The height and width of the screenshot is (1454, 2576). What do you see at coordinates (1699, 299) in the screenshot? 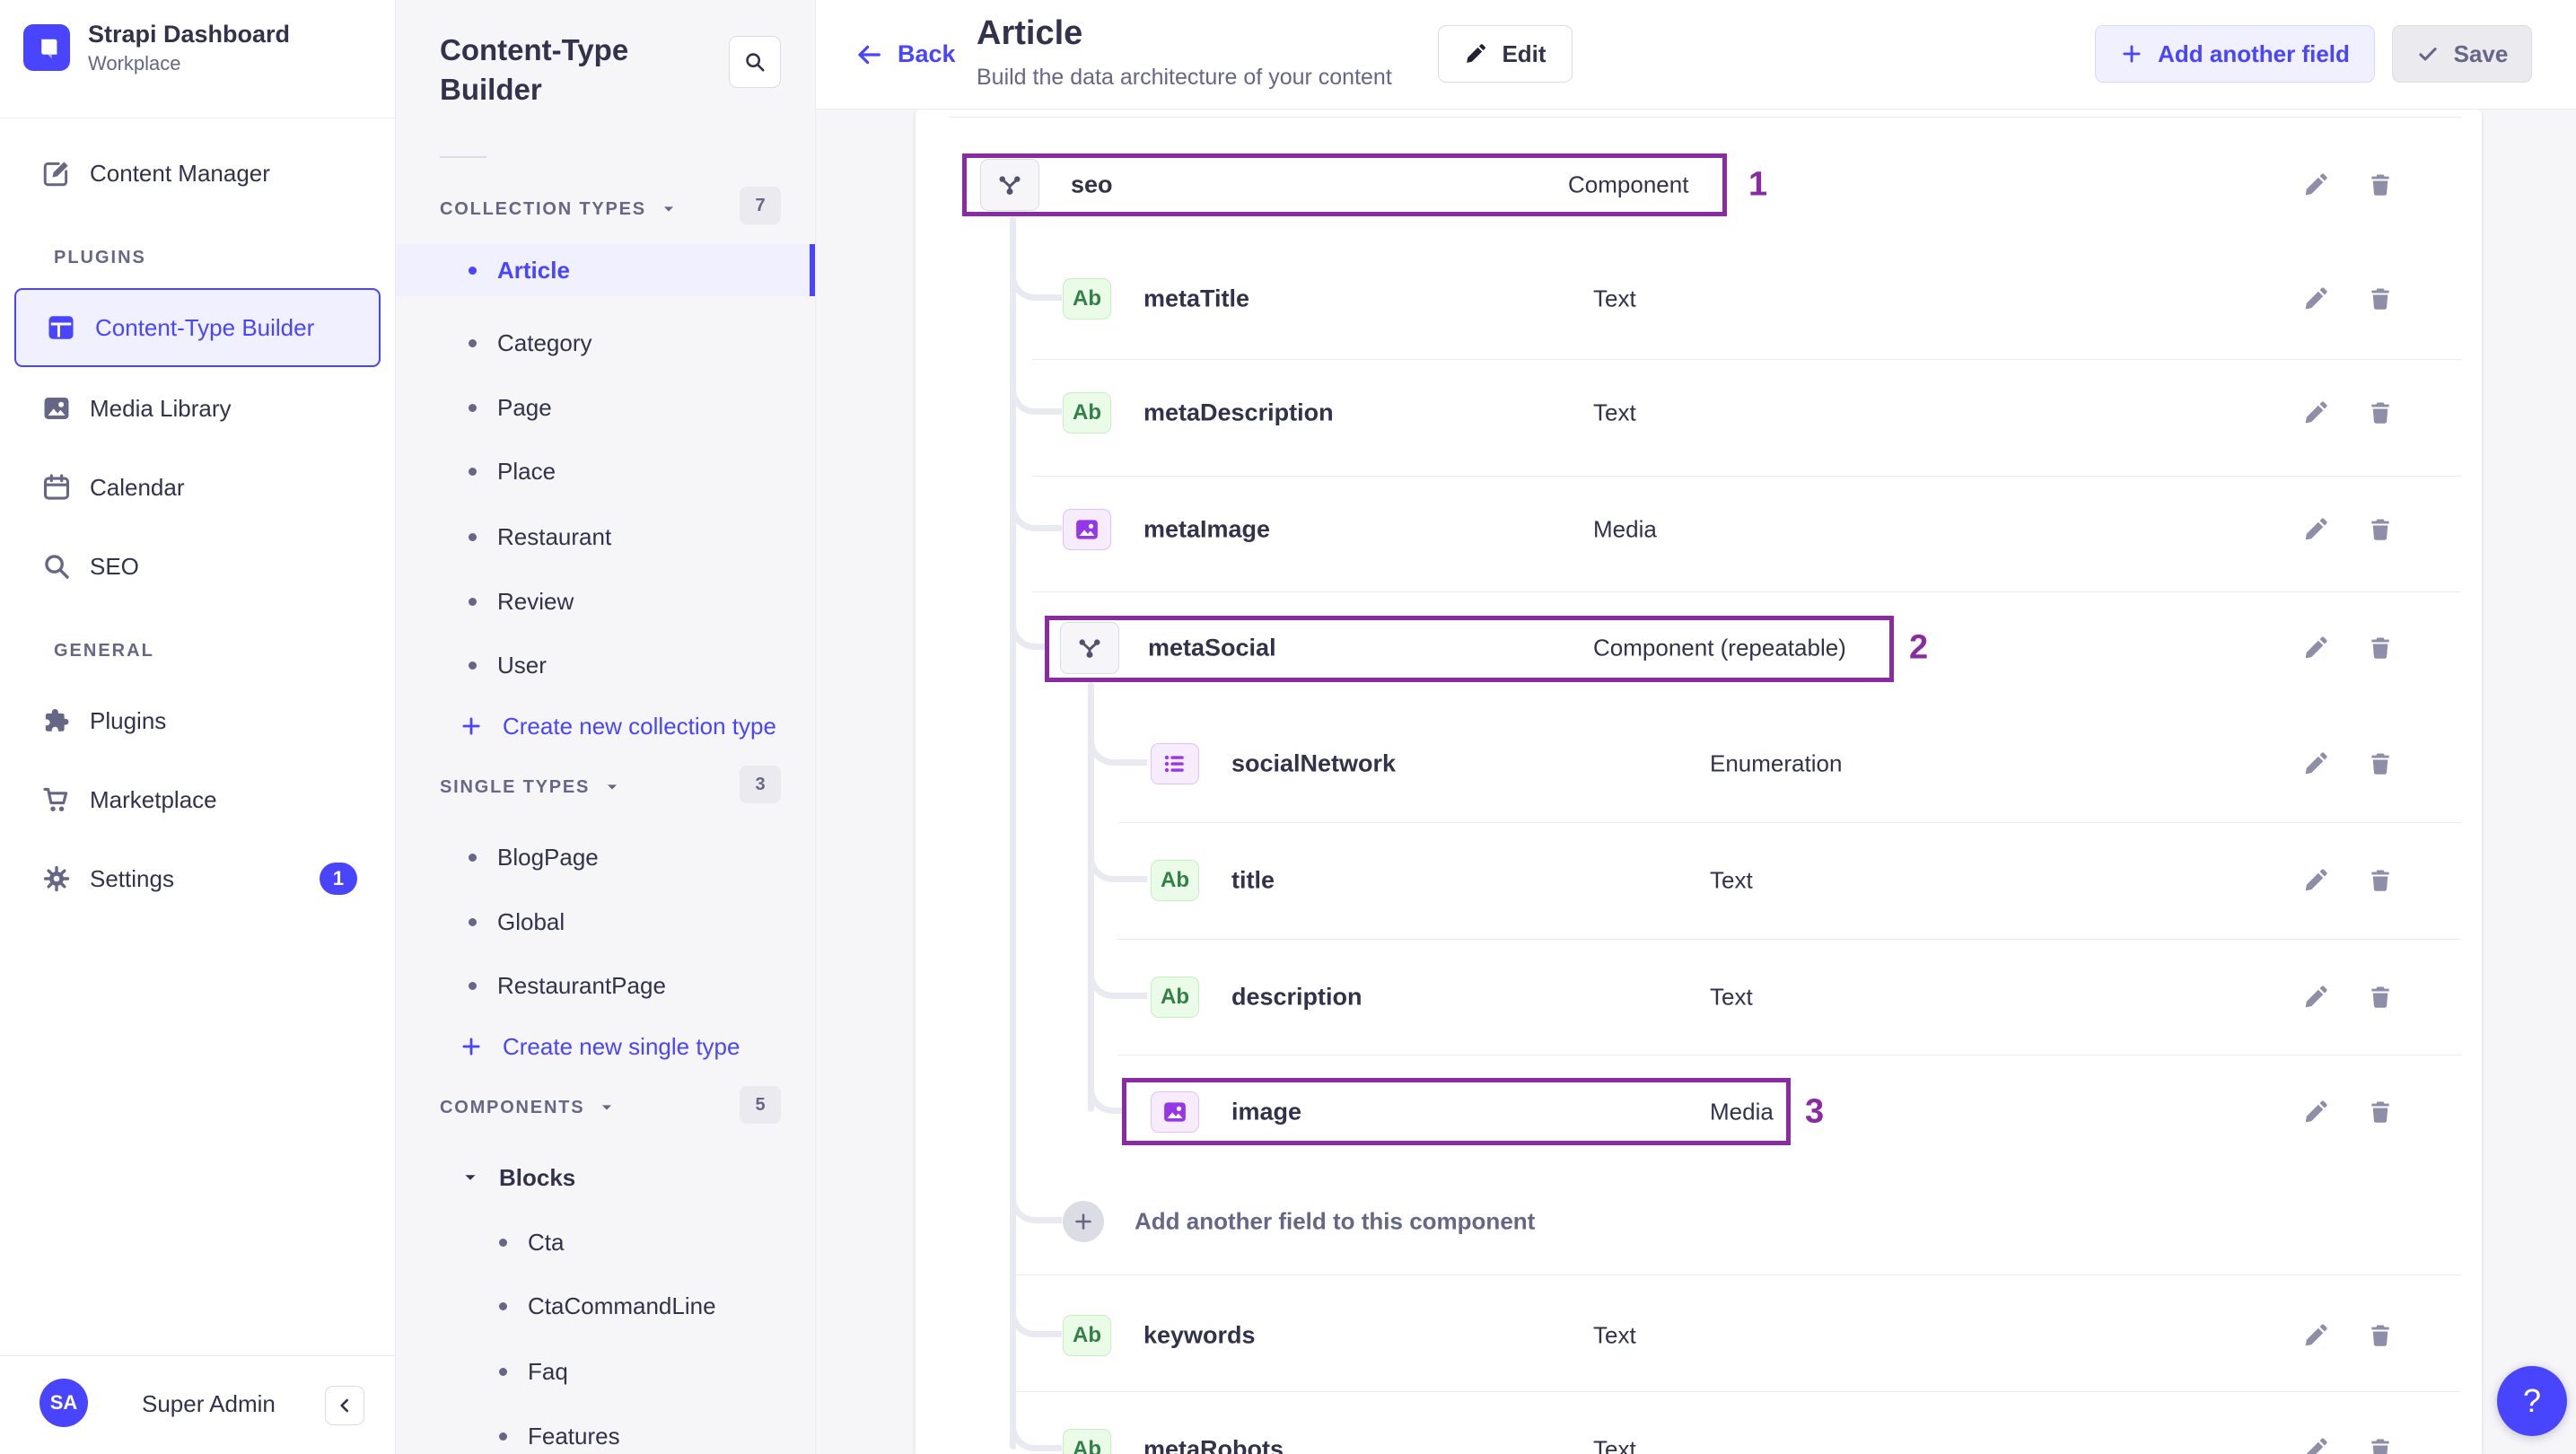
I see `field-row-metatitle: Ab metaTitle Text` at bounding box center [1699, 299].